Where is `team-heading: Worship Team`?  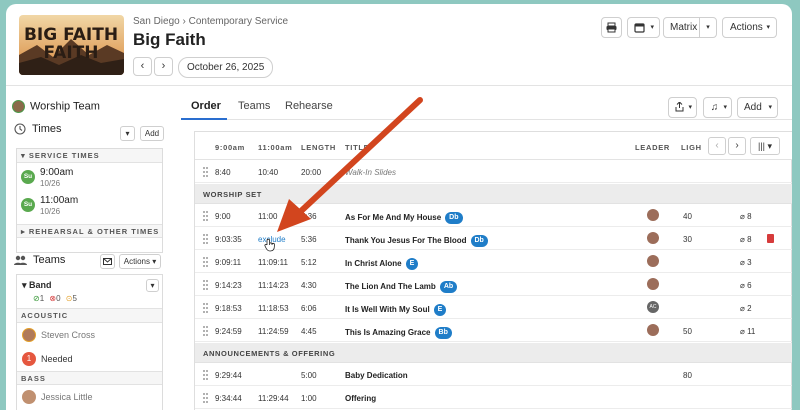
team-heading: Worship Team is located at coordinates (56, 106).